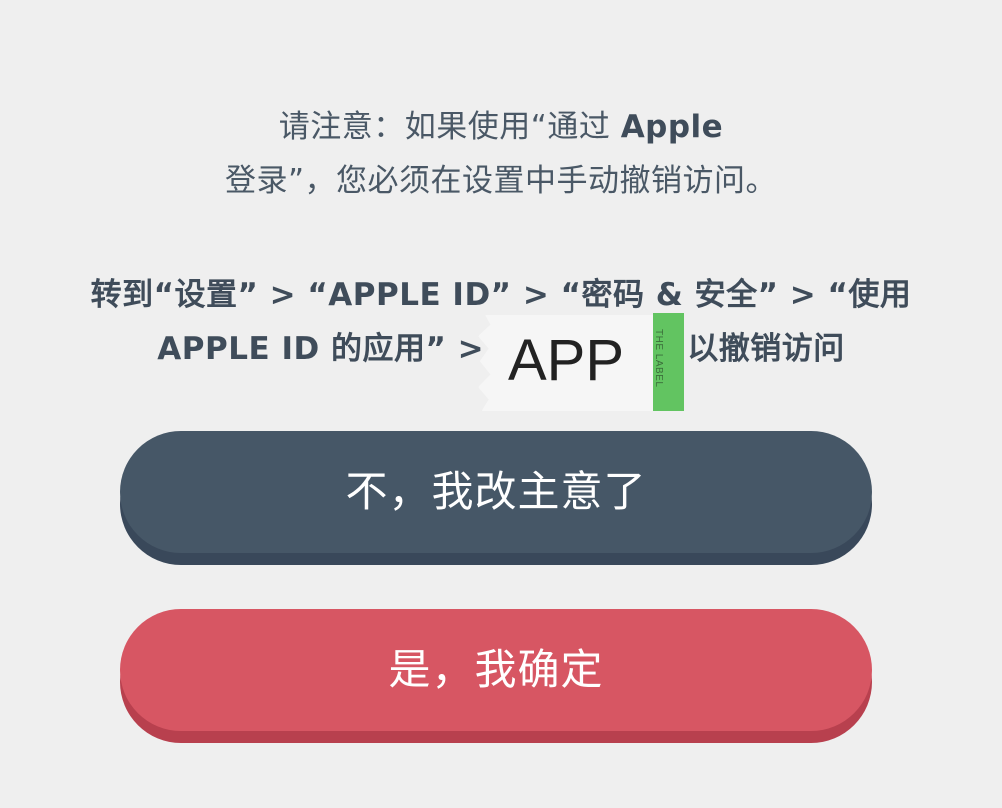 This screenshot has width=1002, height=808. What do you see at coordinates (755, 349) in the screenshot?
I see `instructions-line-2-end: ”以撤销访问` at bounding box center [755, 349].